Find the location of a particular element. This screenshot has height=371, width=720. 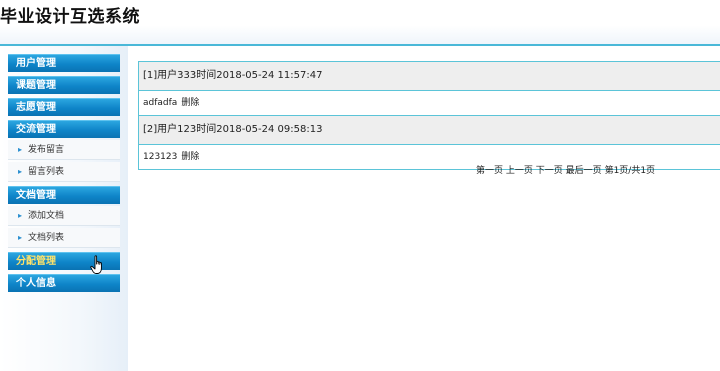

menu-topic-management: 课题管理 is located at coordinates (64, 85).